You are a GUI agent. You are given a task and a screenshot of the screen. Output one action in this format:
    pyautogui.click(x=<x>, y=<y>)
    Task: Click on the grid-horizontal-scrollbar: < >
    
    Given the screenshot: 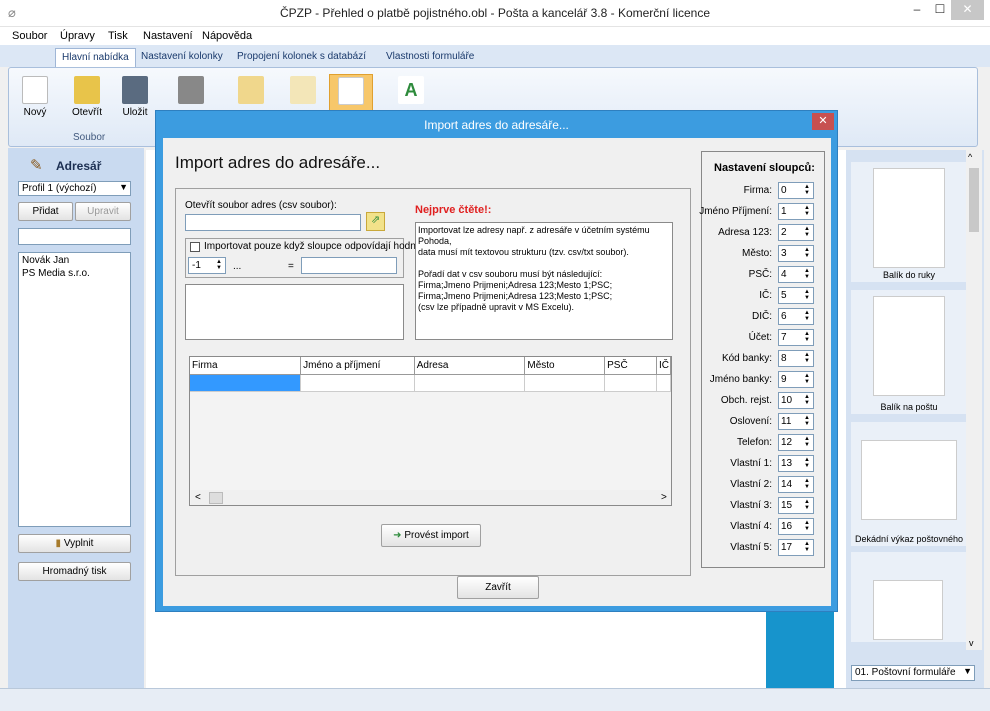 What is the action you would take?
    pyautogui.click(x=431, y=497)
    